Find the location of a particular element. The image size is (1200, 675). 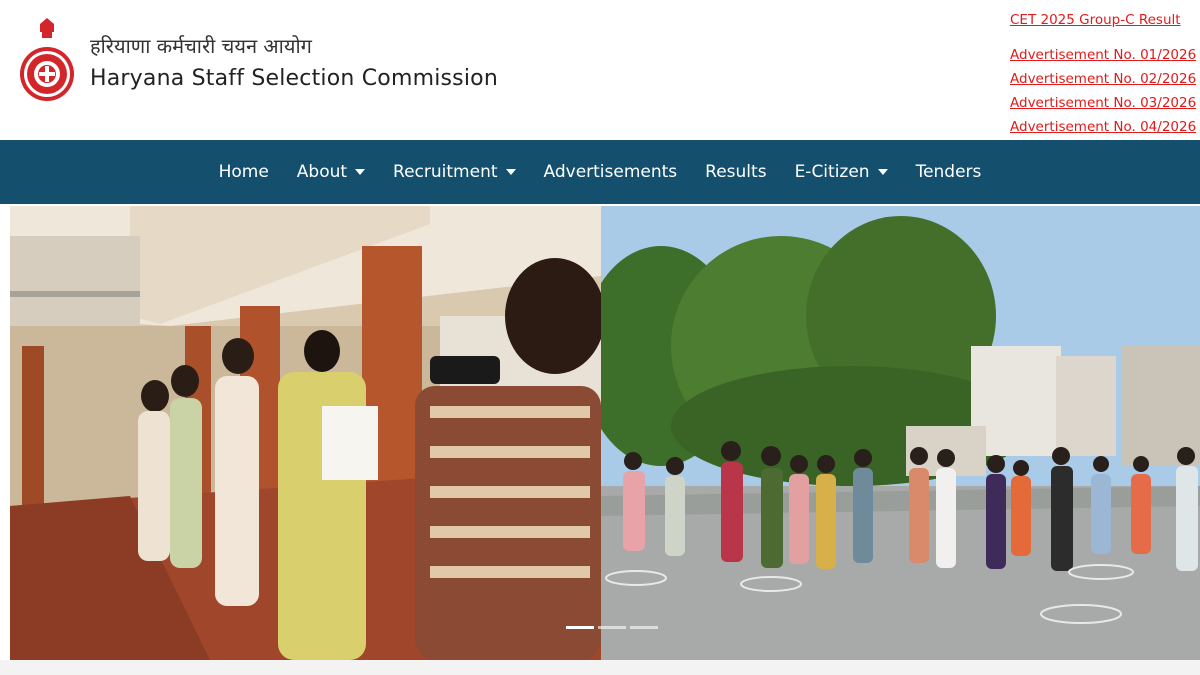

link-advertisement-01: Advertisement No. 01/2026 is located at coordinates (1103, 55).